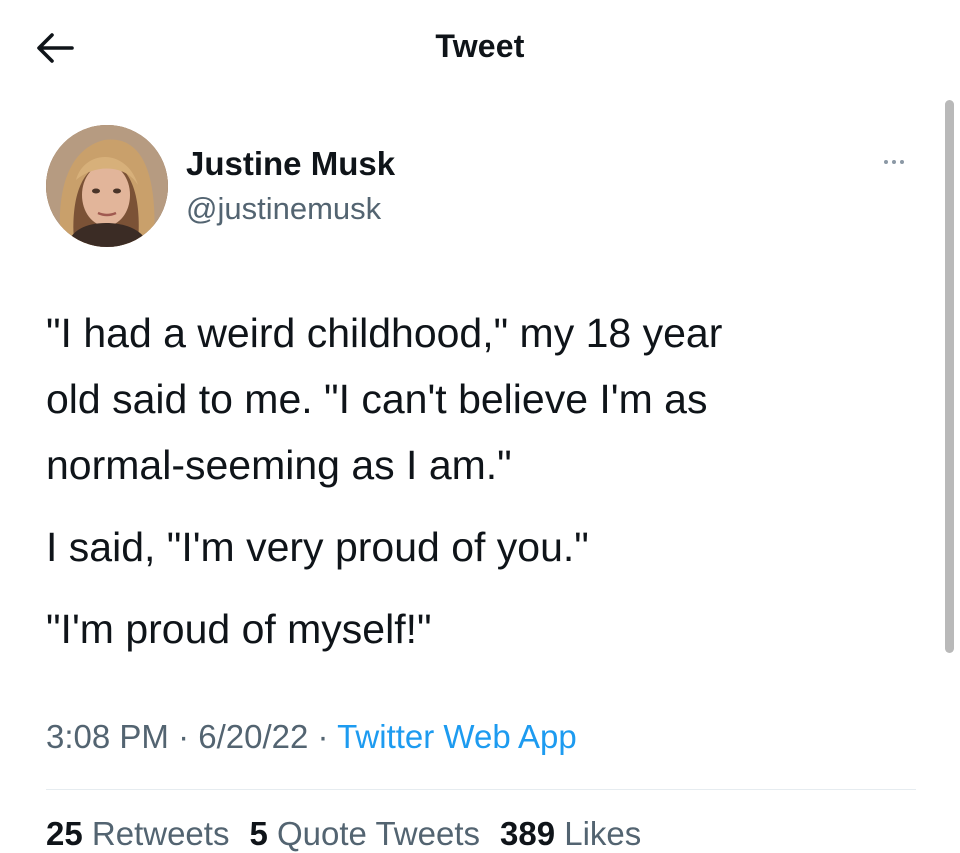 Image resolution: width=960 pixels, height=853 pixels. I want to click on quote-tweets-label: Quote Tweets, so click(378, 833).